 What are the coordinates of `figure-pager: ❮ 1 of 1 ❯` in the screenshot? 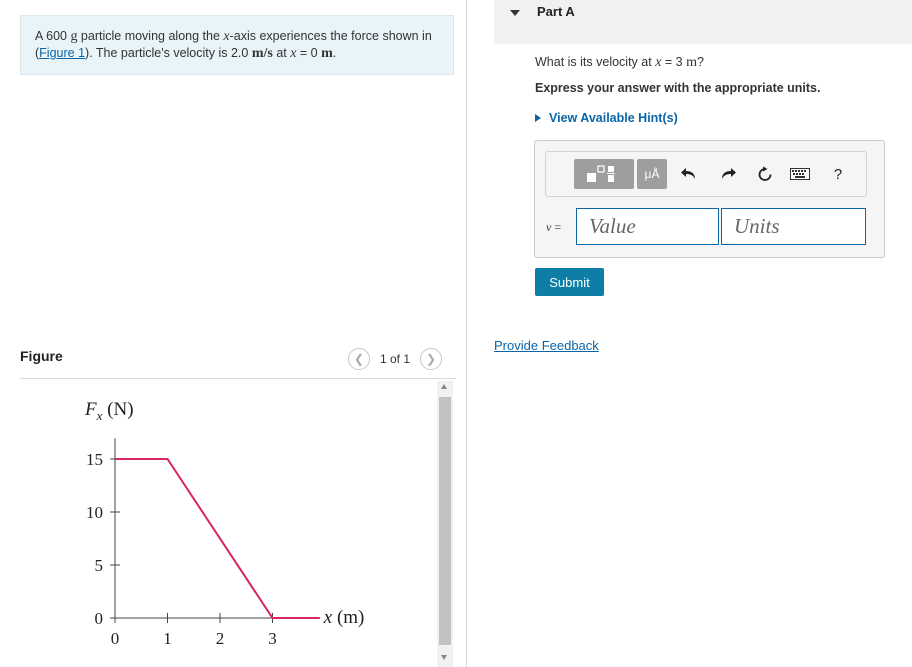 It's located at (395, 359).